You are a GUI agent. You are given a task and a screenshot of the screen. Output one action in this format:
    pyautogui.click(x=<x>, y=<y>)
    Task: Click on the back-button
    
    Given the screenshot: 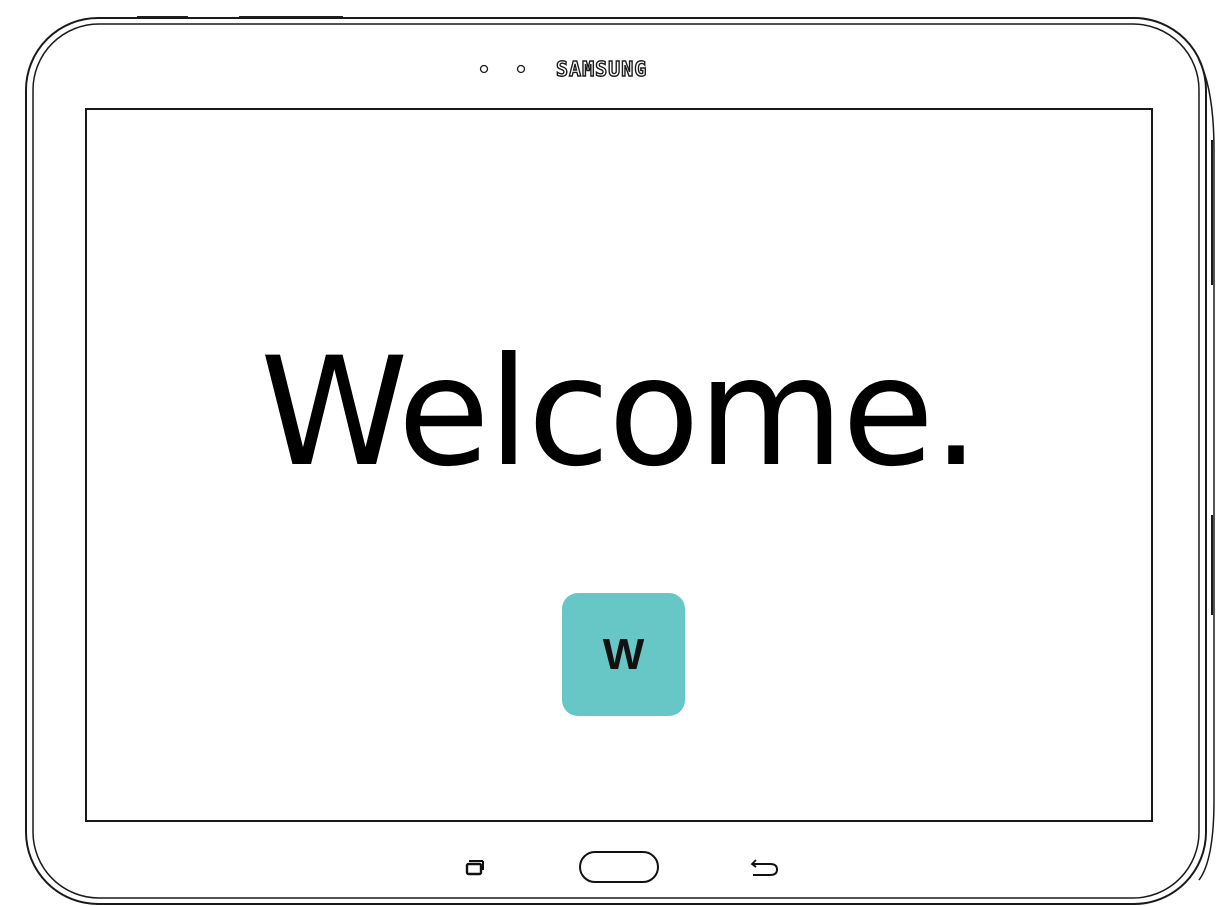 What is the action you would take?
    pyautogui.click(x=765, y=868)
    